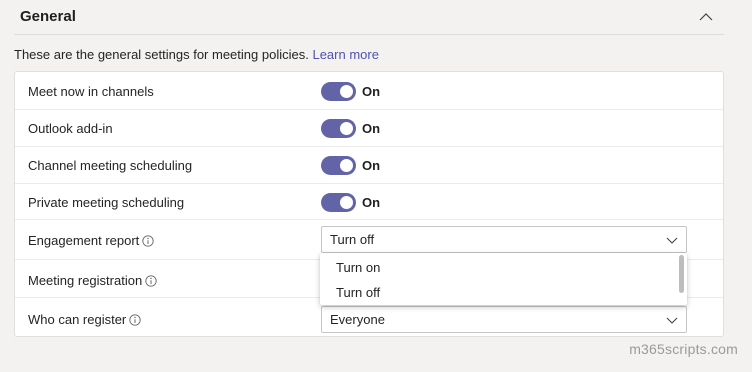  What do you see at coordinates (338, 165) in the screenshot?
I see `channel-meeting-scheduling-toggle` at bounding box center [338, 165].